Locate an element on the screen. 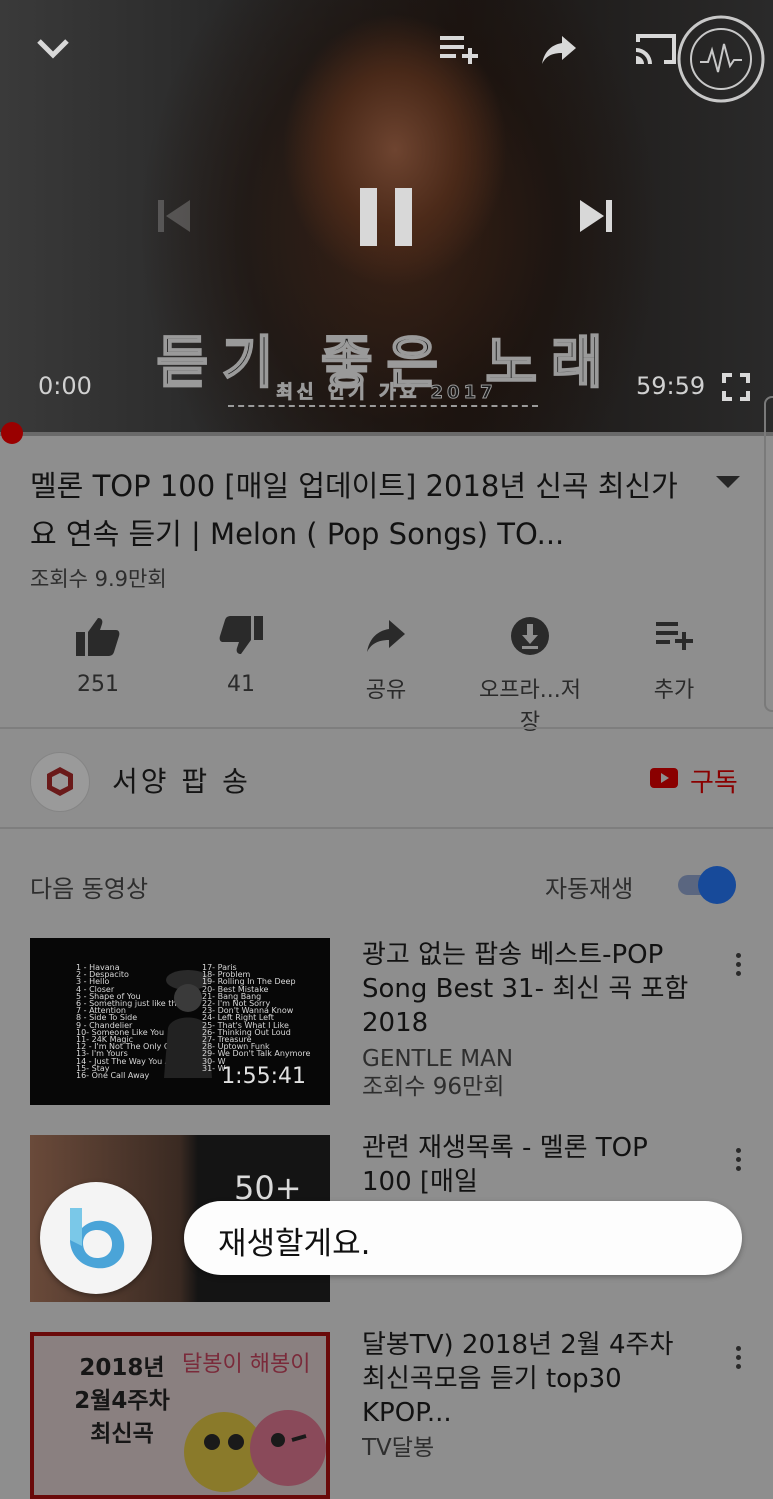 This screenshot has height=1499, width=773. add-label: 추가 is located at coordinates (674, 690).